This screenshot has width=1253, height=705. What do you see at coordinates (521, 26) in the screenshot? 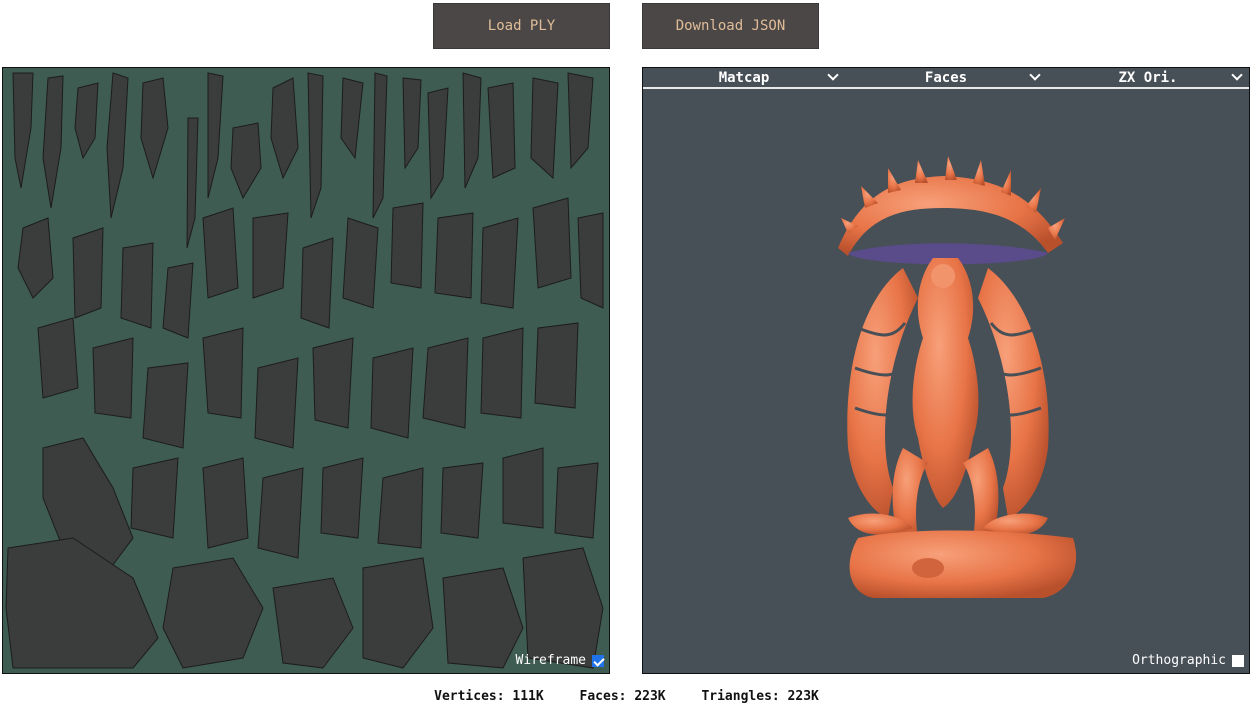
I see `load-ply-button: Load PLY` at bounding box center [521, 26].